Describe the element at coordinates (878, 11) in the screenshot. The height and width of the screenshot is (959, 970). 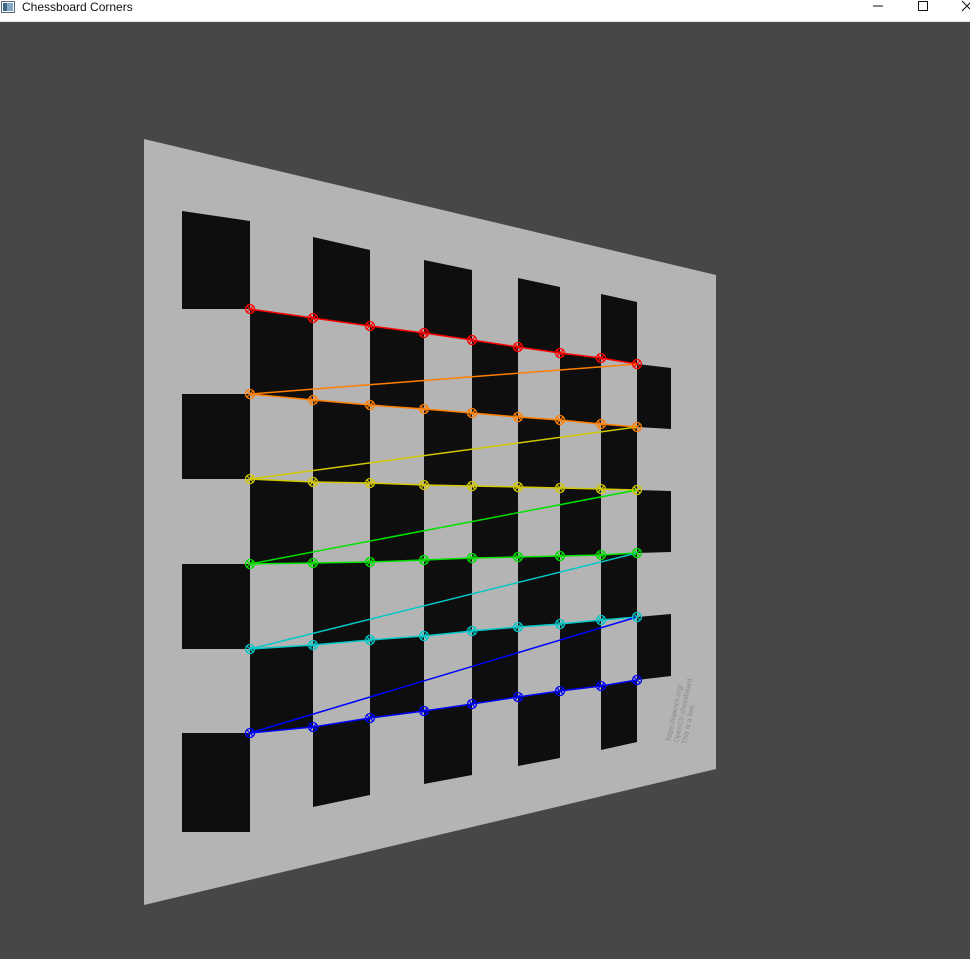
I see `minimize-button` at that location.